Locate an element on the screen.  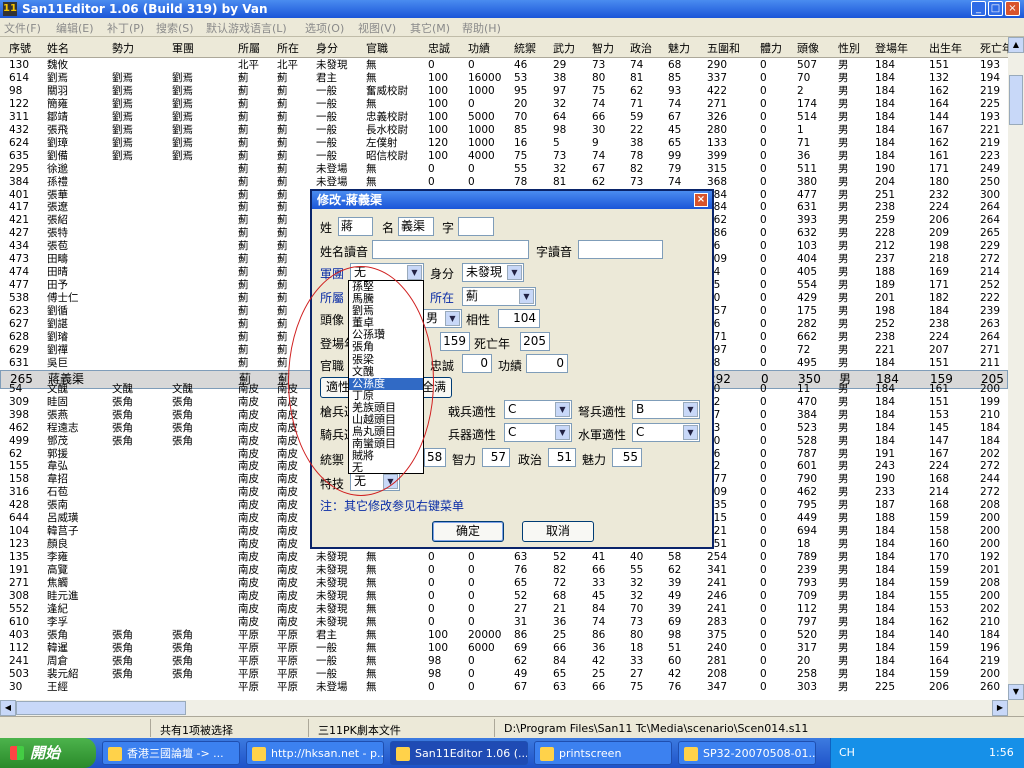
merit-input: 0 is located at coordinates (547, 363).